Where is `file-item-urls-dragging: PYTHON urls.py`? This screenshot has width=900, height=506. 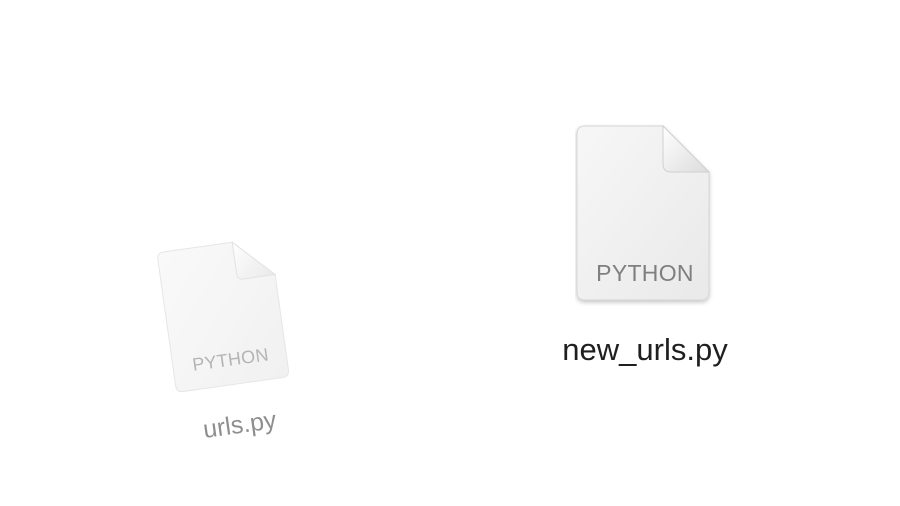
file-item-urls-dragging: PYTHON urls.py is located at coordinates (228, 340).